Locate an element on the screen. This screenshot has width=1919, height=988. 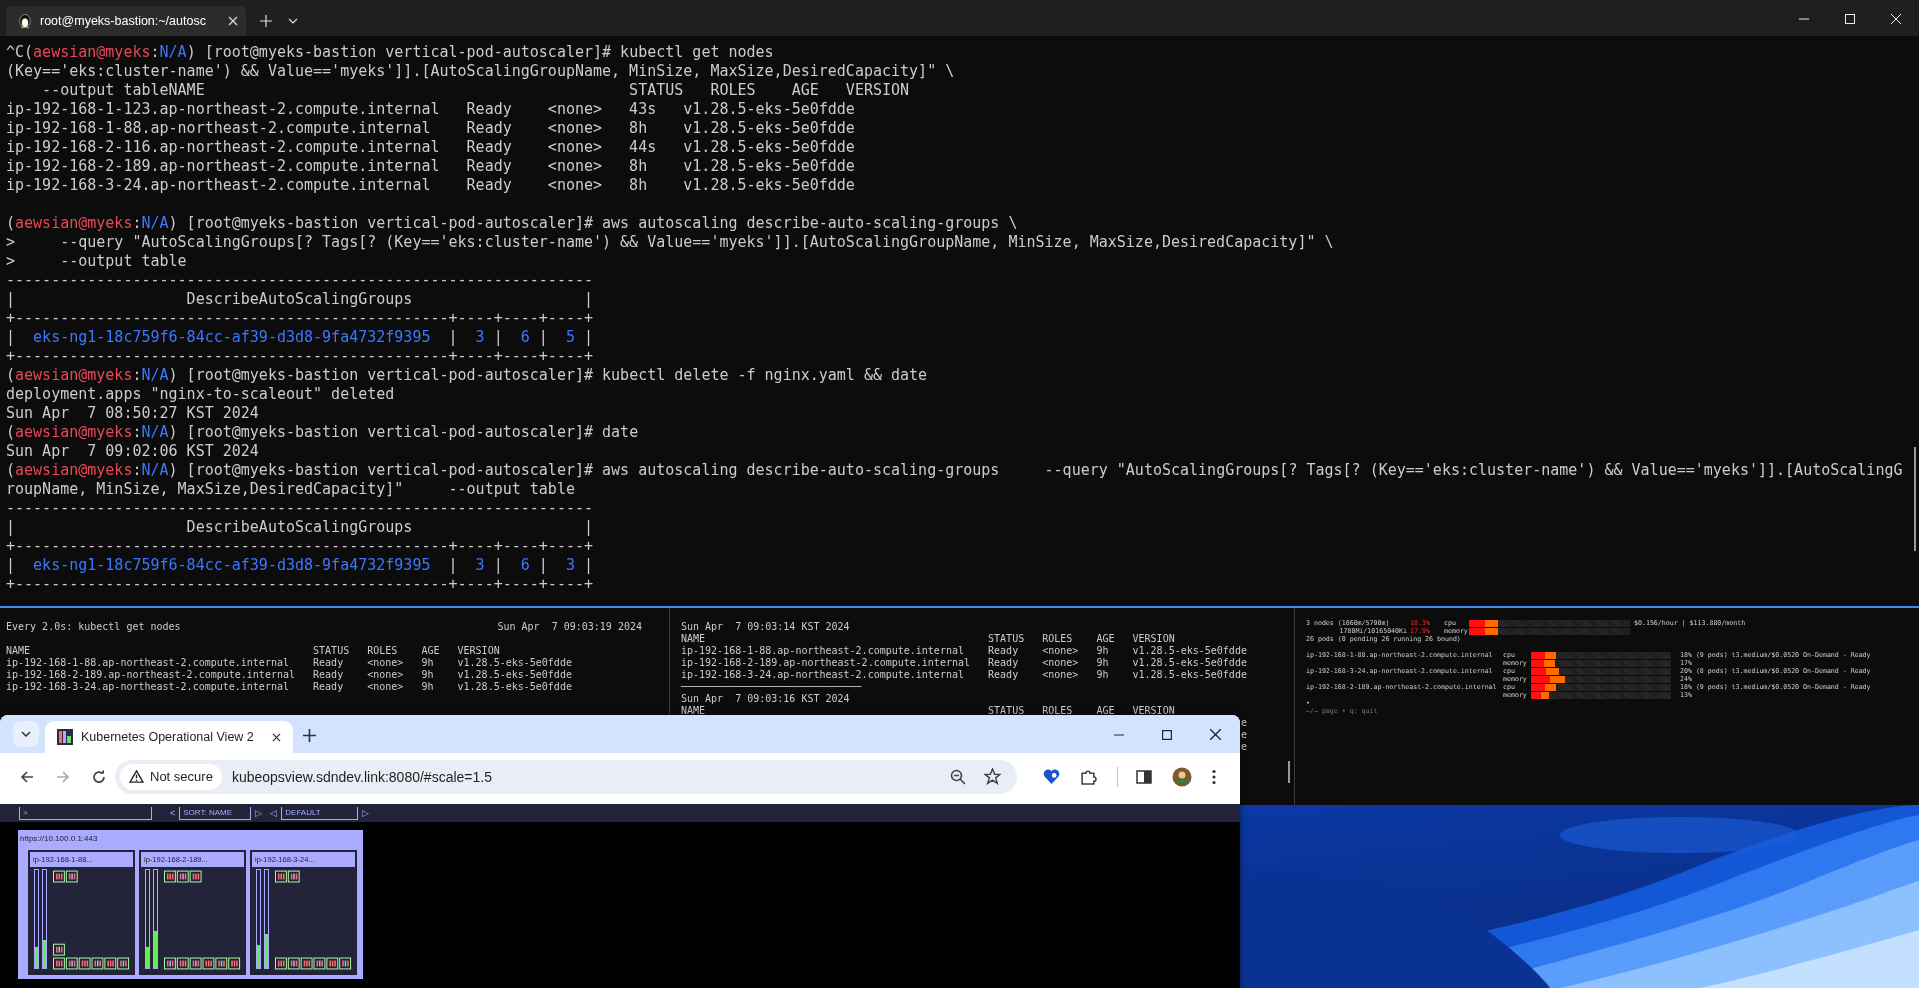
terminal-line: (aewsian@myeks:N/A) [root@myeks-bastion vertical-pod-autoscaler]# kubectl delete -f nginx.yaml && date is located at coordinates (467, 375).